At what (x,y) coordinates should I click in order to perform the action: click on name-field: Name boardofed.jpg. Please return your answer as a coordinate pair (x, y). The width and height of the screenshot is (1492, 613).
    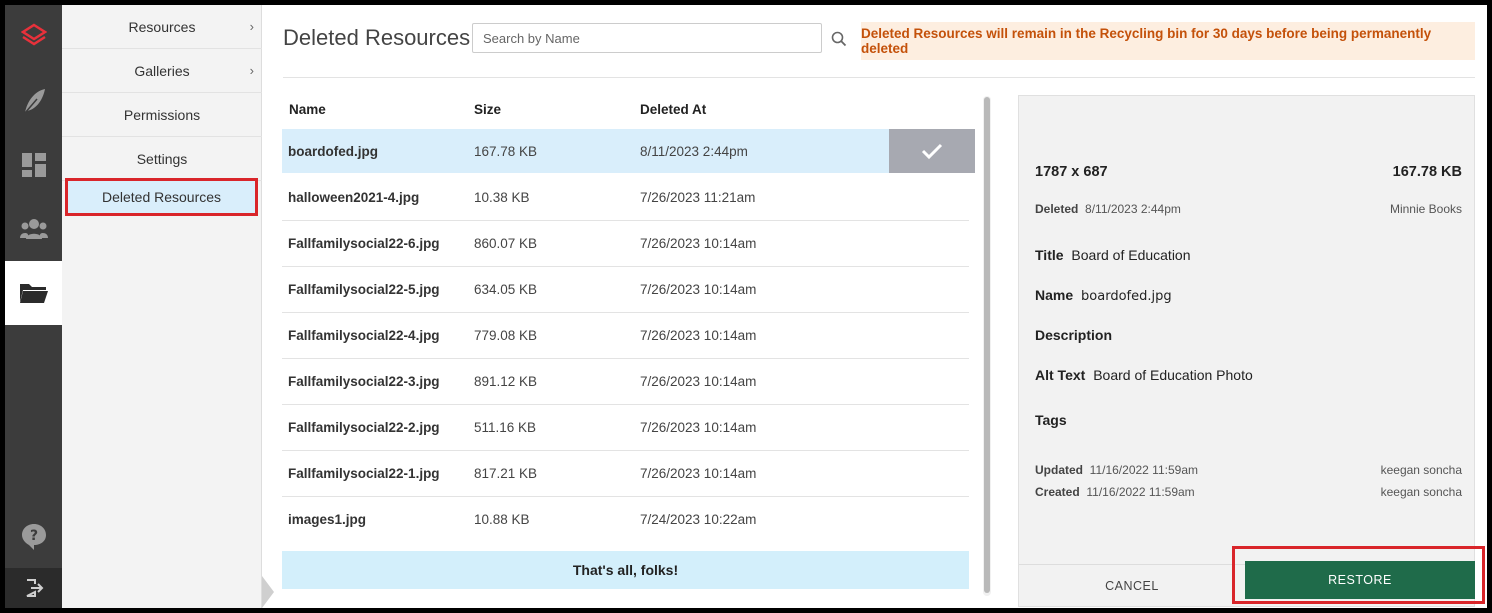
    Looking at the image, I should click on (1103, 295).